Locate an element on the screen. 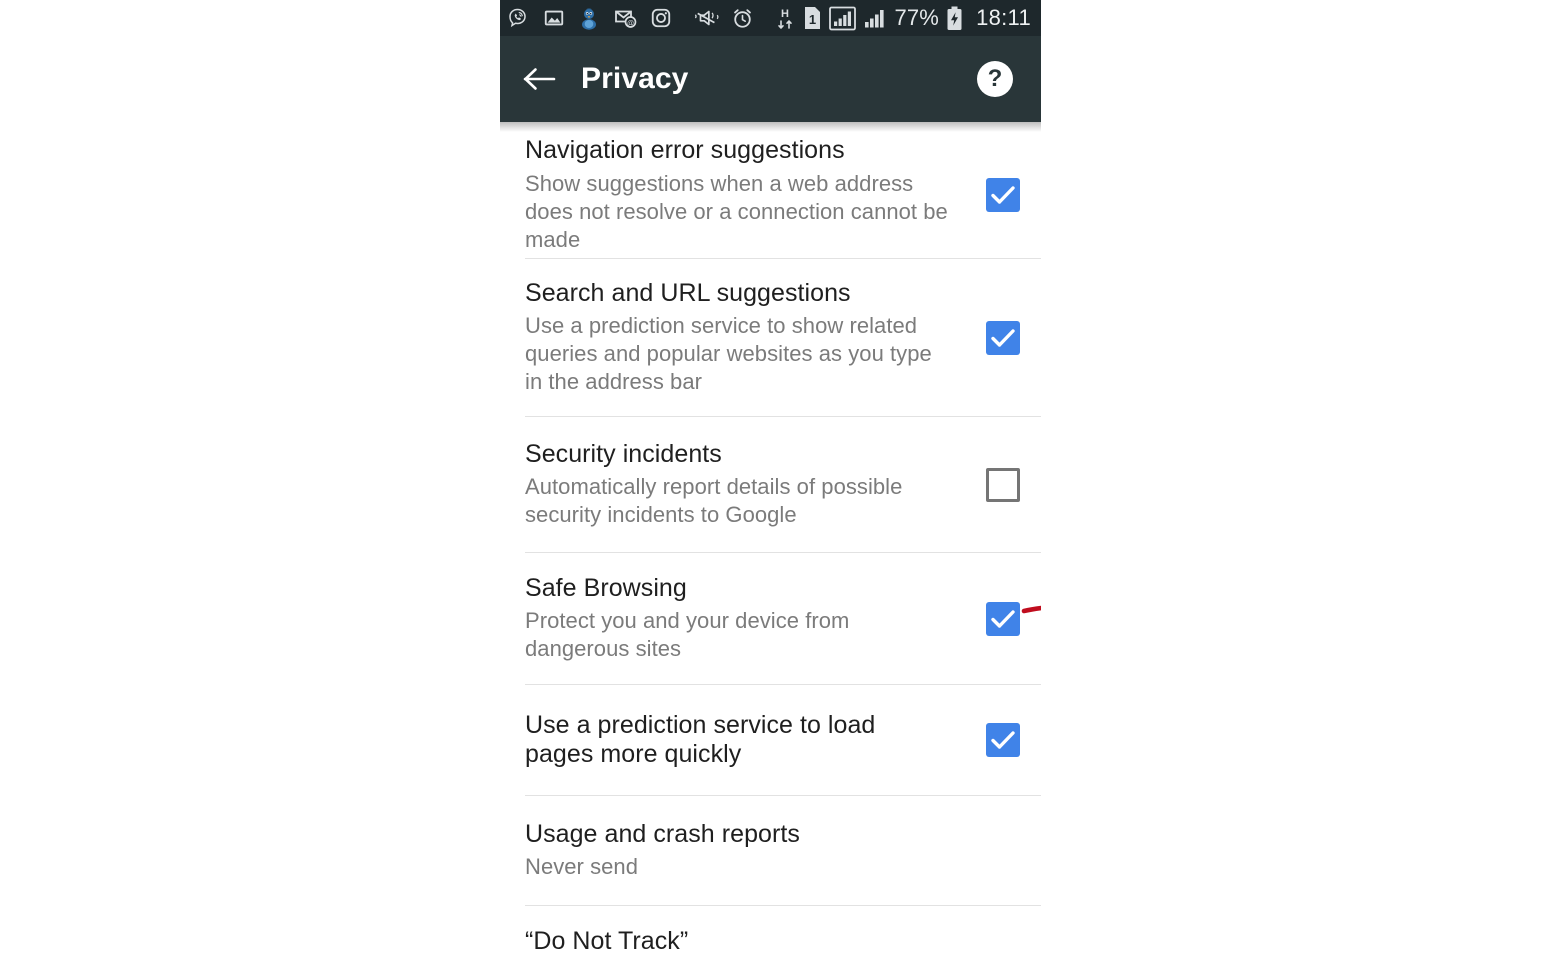  back-arrow-icon is located at coordinates (540, 79).